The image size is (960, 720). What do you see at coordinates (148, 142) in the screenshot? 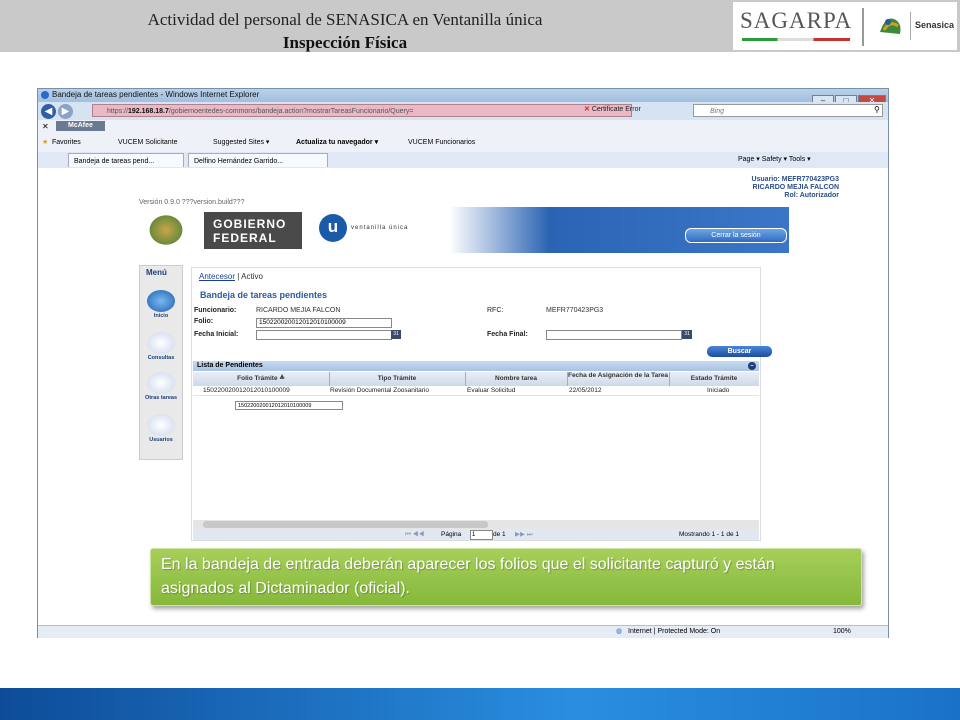
I see `fav-vucem-solicitante: VUCEM Solicitante` at bounding box center [148, 142].